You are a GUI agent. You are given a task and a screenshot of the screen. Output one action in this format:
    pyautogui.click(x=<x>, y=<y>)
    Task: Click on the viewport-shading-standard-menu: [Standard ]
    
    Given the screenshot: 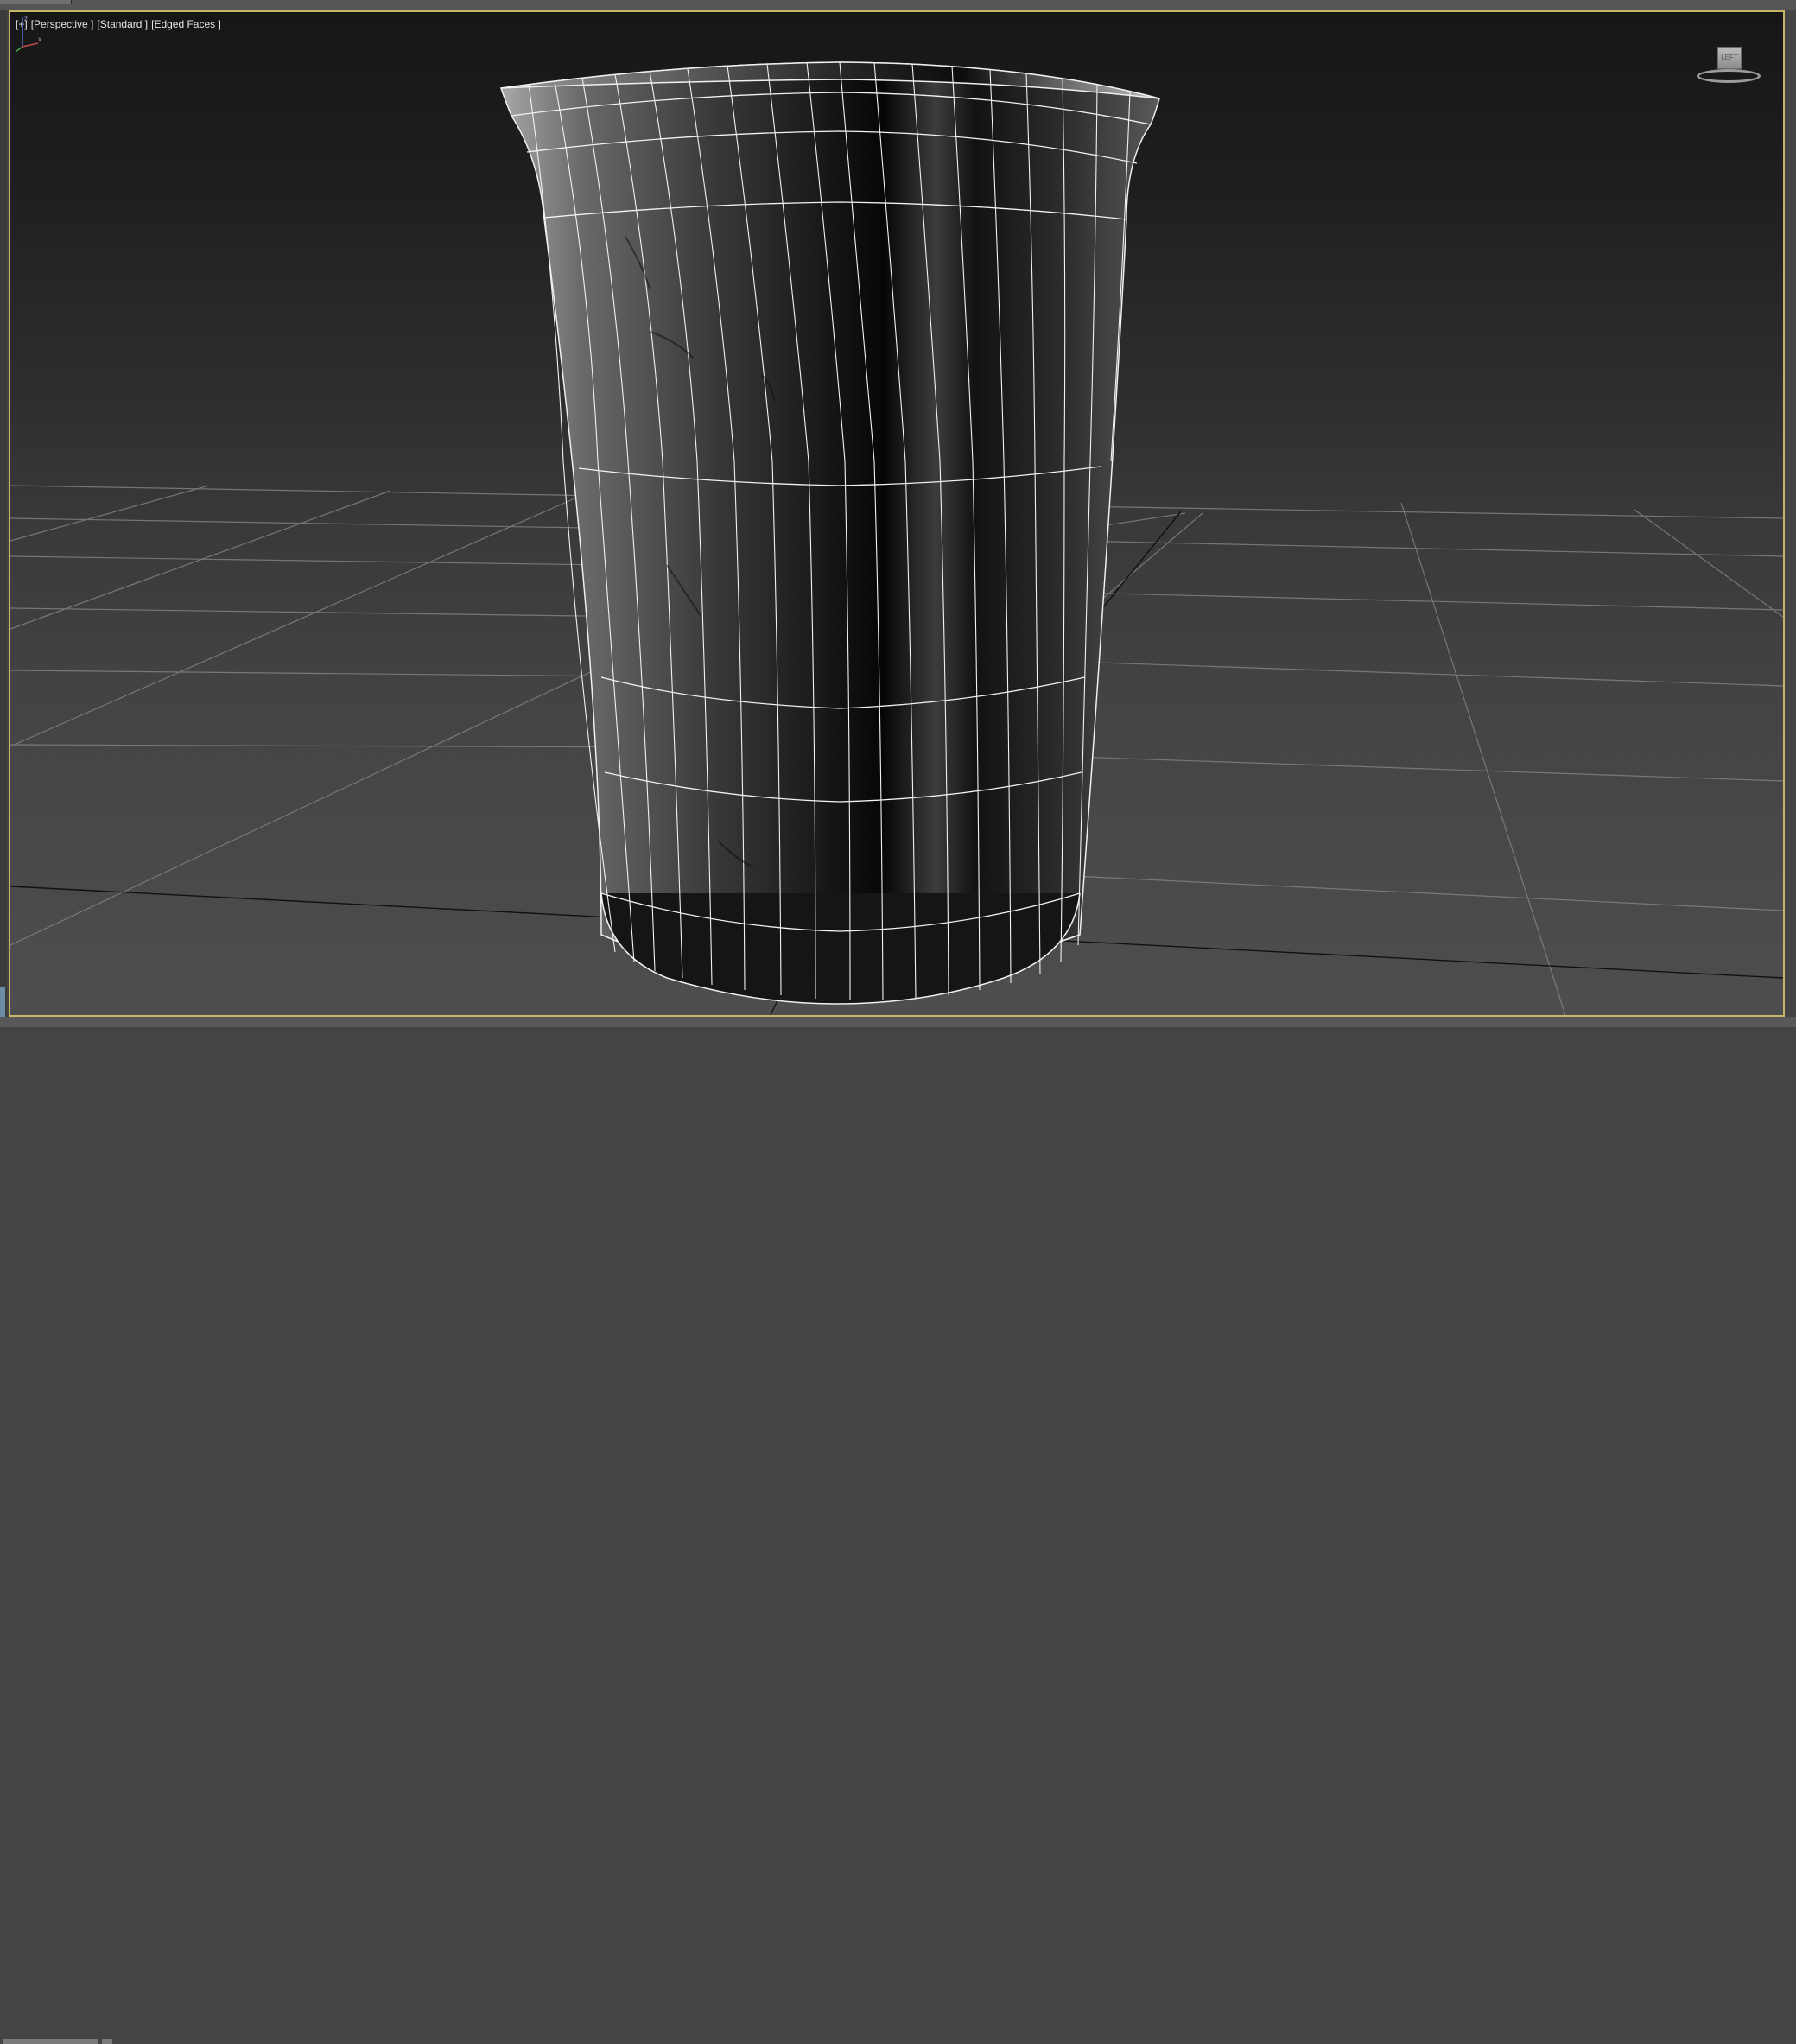 What is the action you would take?
    pyautogui.click(x=123, y=24)
    